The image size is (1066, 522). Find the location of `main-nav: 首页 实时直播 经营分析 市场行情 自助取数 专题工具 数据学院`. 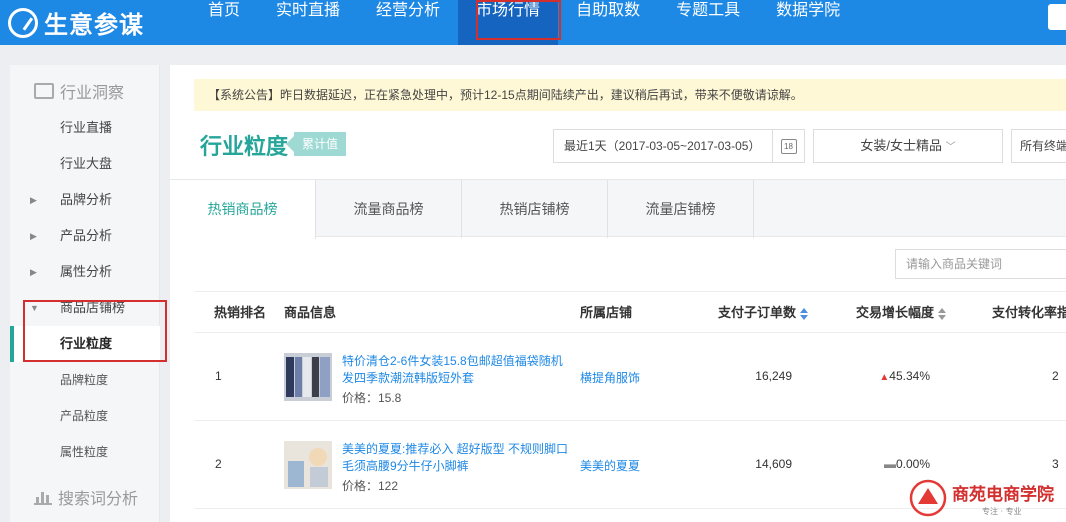

main-nav: 首页 实时直播 经营分析 市场行情 自助取数 专题工具 数据学院 is located at coordinates (524, 22).